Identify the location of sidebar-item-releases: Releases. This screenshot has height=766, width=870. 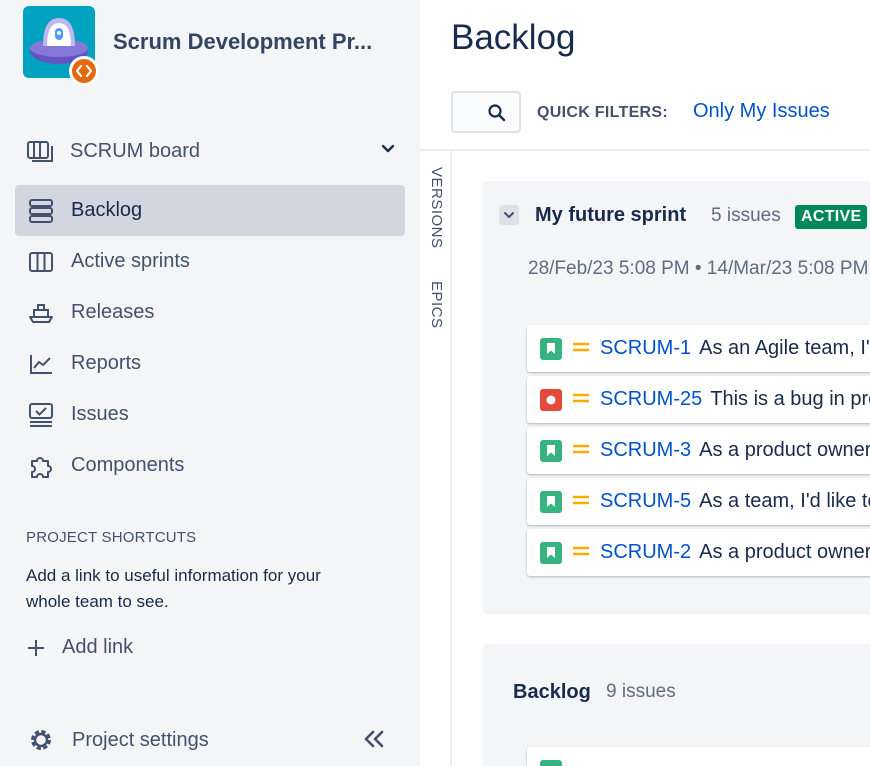
(210, 312).